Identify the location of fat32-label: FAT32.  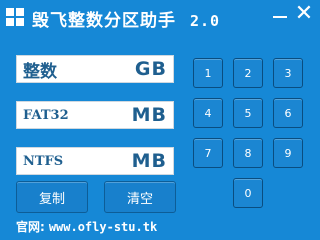
(46, 115).